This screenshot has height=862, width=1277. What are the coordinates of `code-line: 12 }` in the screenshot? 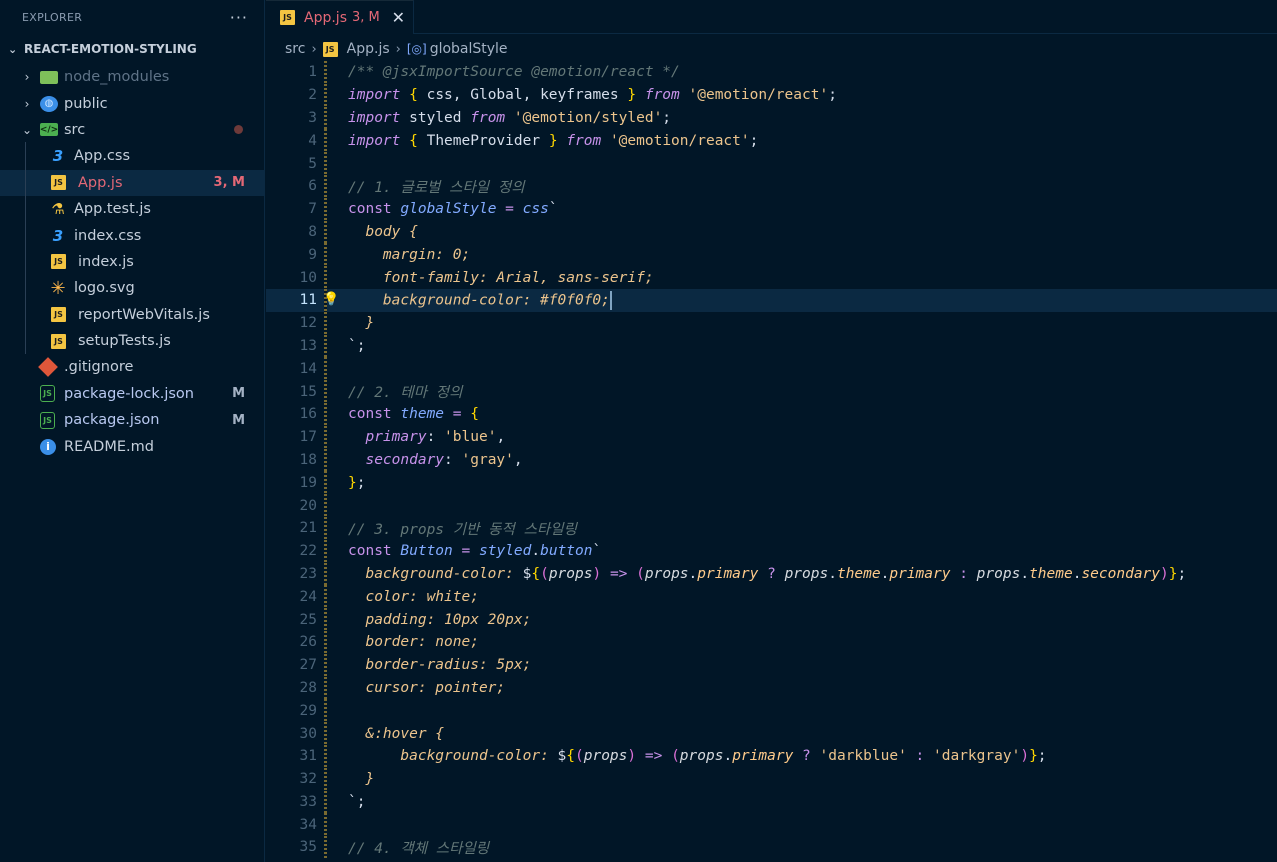 It's located at (771, 323).